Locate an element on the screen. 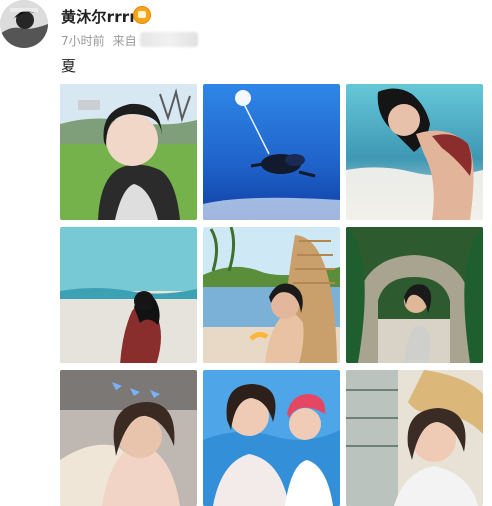 The width and height of the screenshot is (492, 506). image-tile-blue-sky-friends is located at coordinates (271, 438).